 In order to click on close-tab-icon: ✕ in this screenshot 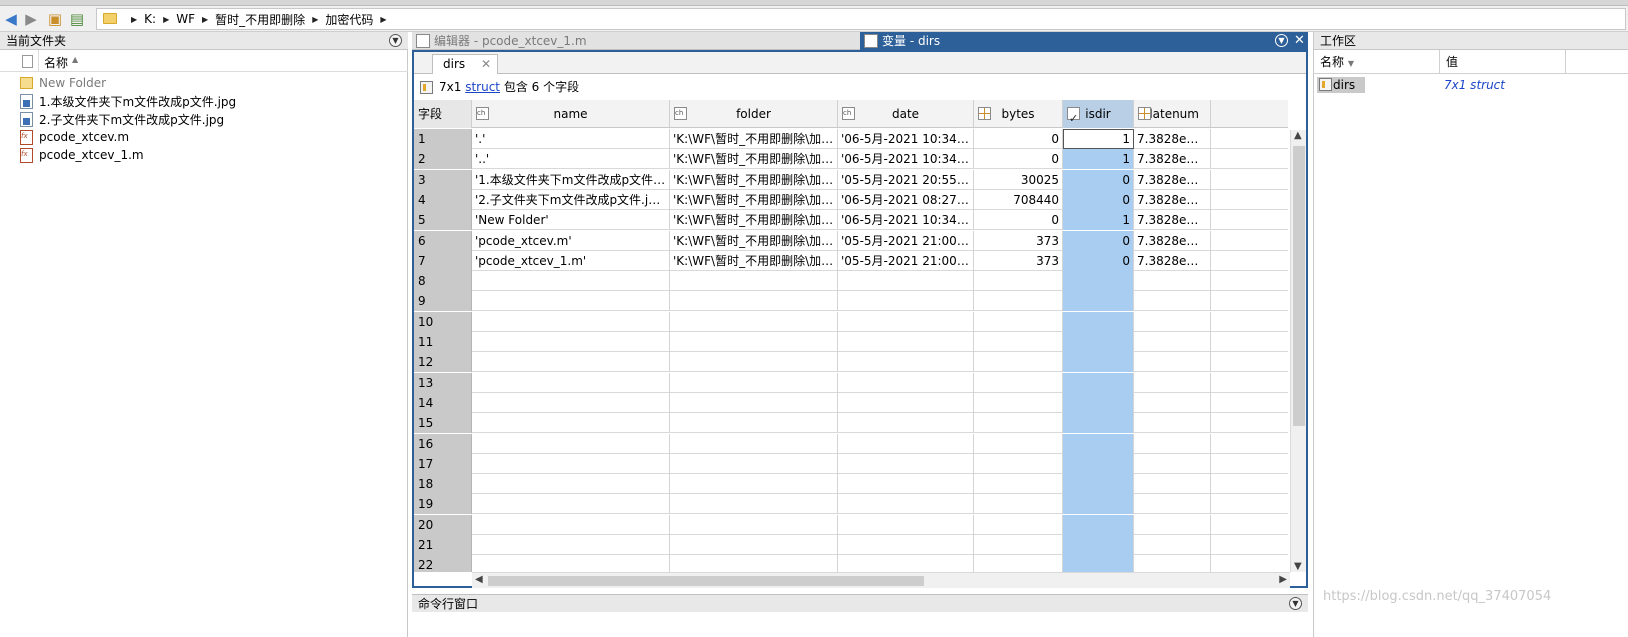, I will do `click(486, 64)`.